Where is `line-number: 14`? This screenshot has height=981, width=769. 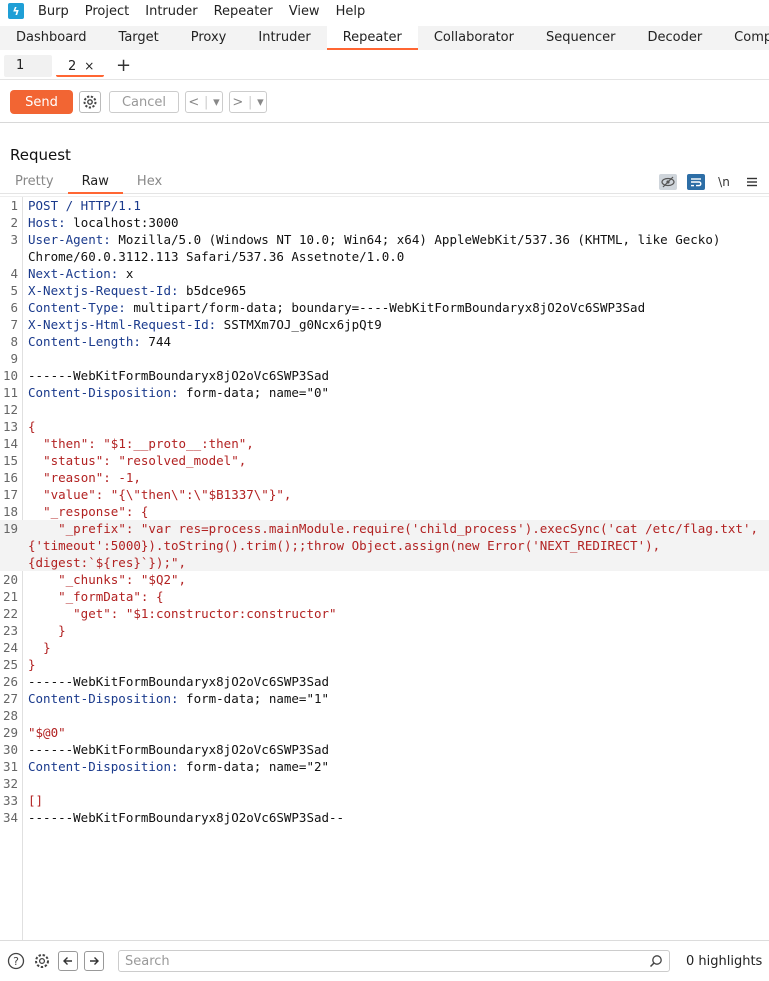
line-number: 14 is located at coordinates (10, 443).